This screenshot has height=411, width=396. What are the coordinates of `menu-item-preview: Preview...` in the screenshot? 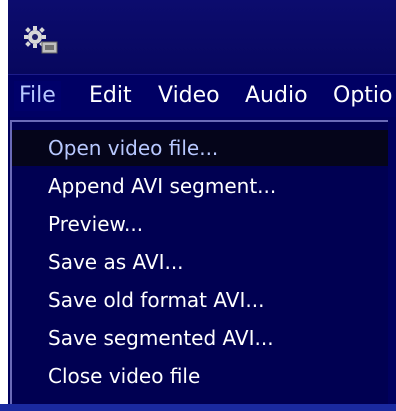 It's located at (200, 224).